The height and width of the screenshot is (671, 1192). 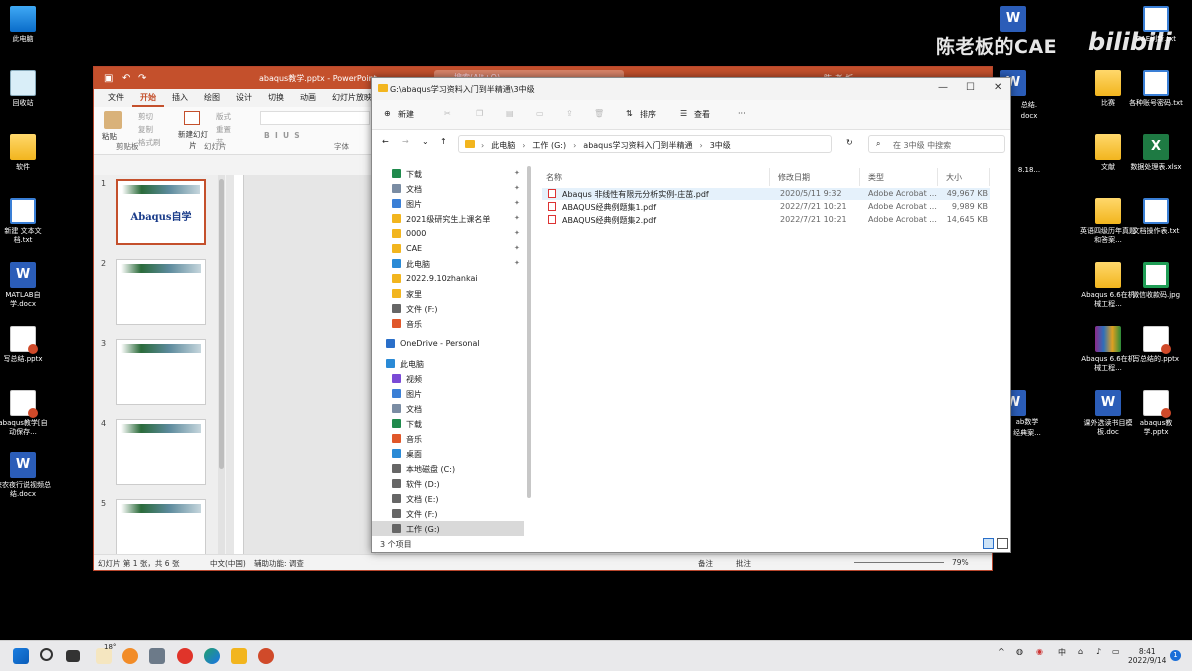 I want to click on breadcrumb-segment: 工作 (G:), so click(x=549, y=145).